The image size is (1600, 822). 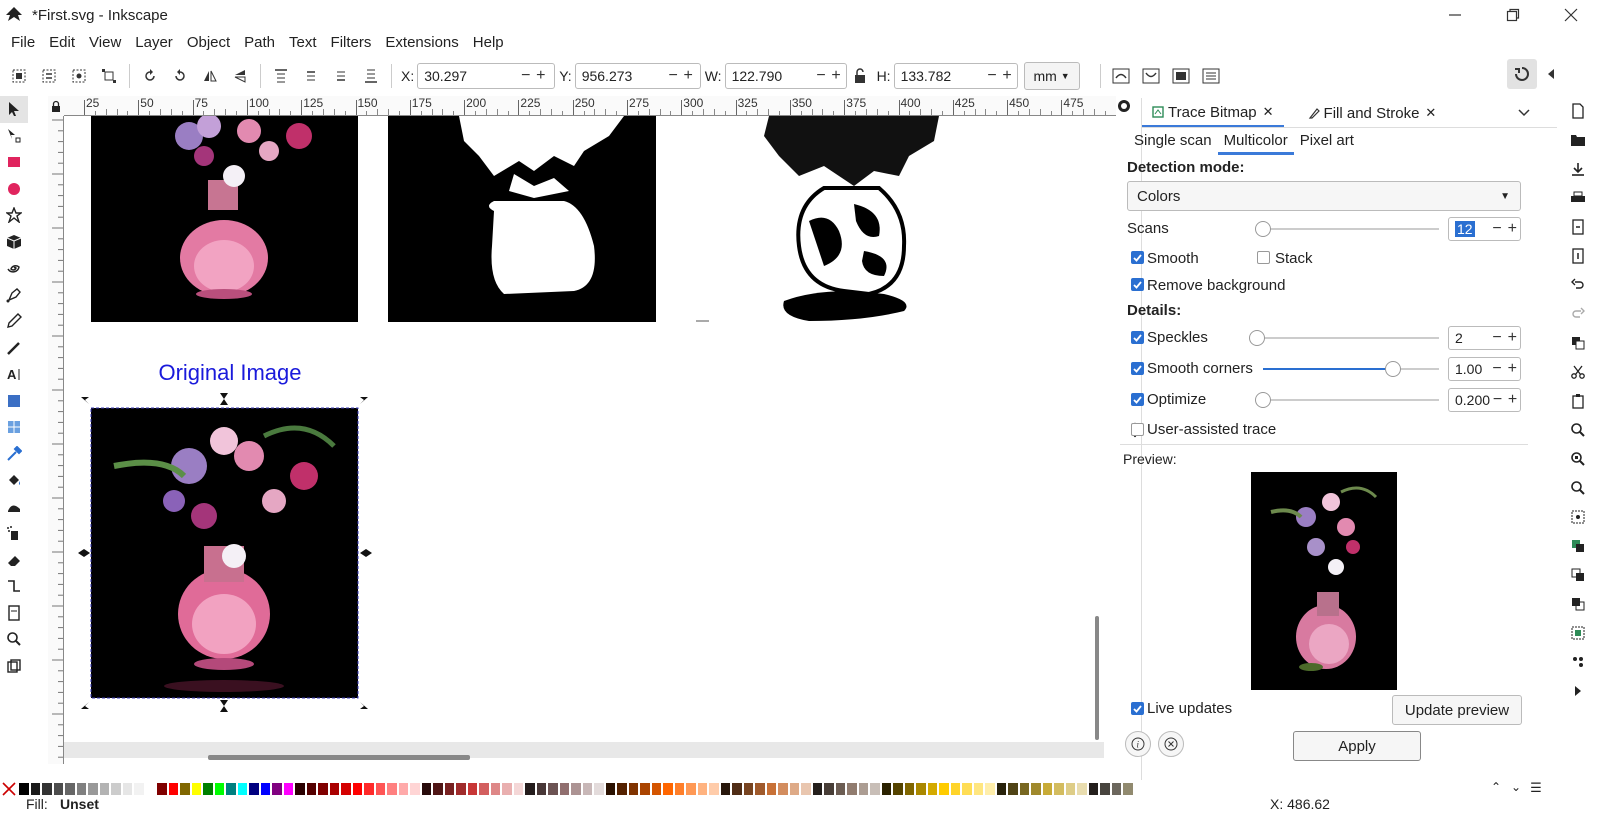 I want to click on measure-tool, so click(x=14, y=666).